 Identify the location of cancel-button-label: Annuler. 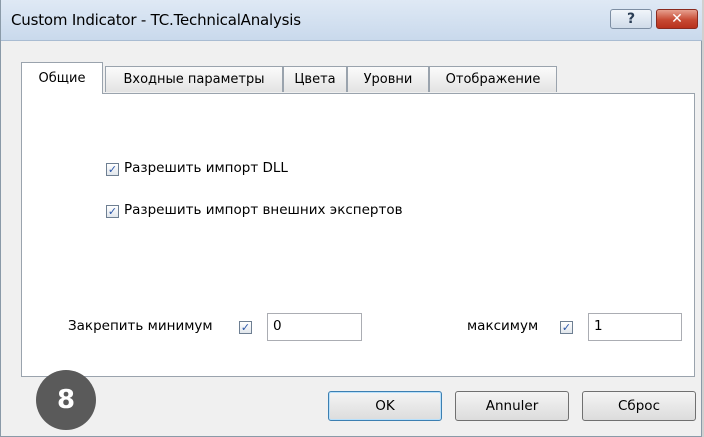
(512, 406).